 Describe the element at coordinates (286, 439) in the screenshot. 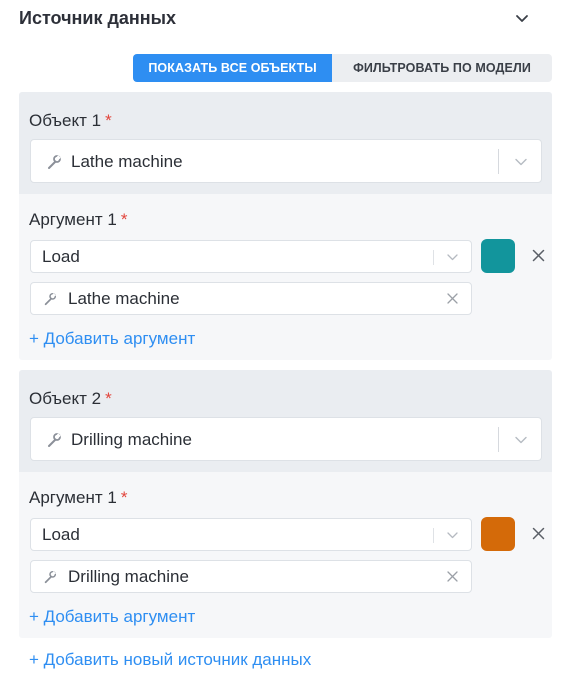

I see `object-select: Drilling machine` at that location.